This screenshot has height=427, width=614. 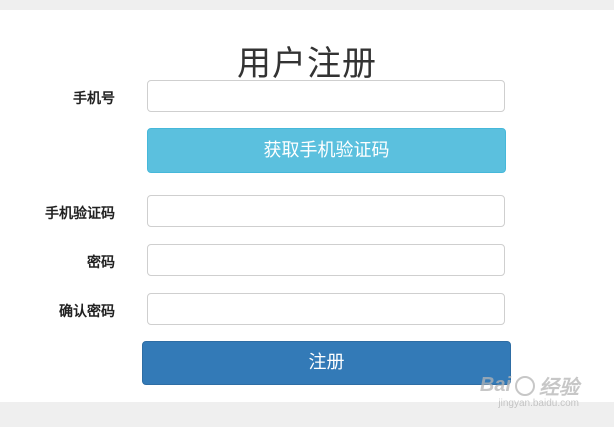 What do you see at coordinates (101, 263) in the screenshot?
I see `password-label: 密码` at bounding box center [101, 263].